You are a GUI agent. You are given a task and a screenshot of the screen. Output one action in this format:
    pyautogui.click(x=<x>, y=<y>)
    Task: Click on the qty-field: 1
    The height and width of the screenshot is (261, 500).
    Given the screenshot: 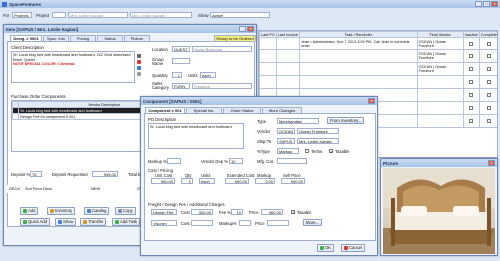 What is the action you would take?
    pyautogui.click(x=187, y=181)
    